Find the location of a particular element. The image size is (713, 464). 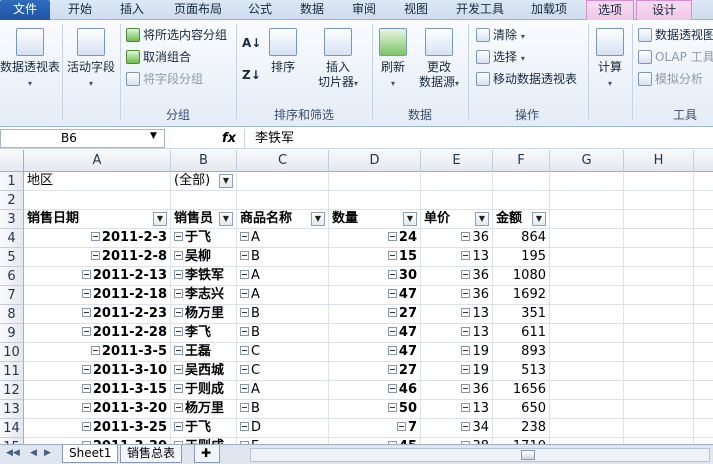

pivot-header-cell: 商品名称 ▼ is located at coordinates (283, 219).